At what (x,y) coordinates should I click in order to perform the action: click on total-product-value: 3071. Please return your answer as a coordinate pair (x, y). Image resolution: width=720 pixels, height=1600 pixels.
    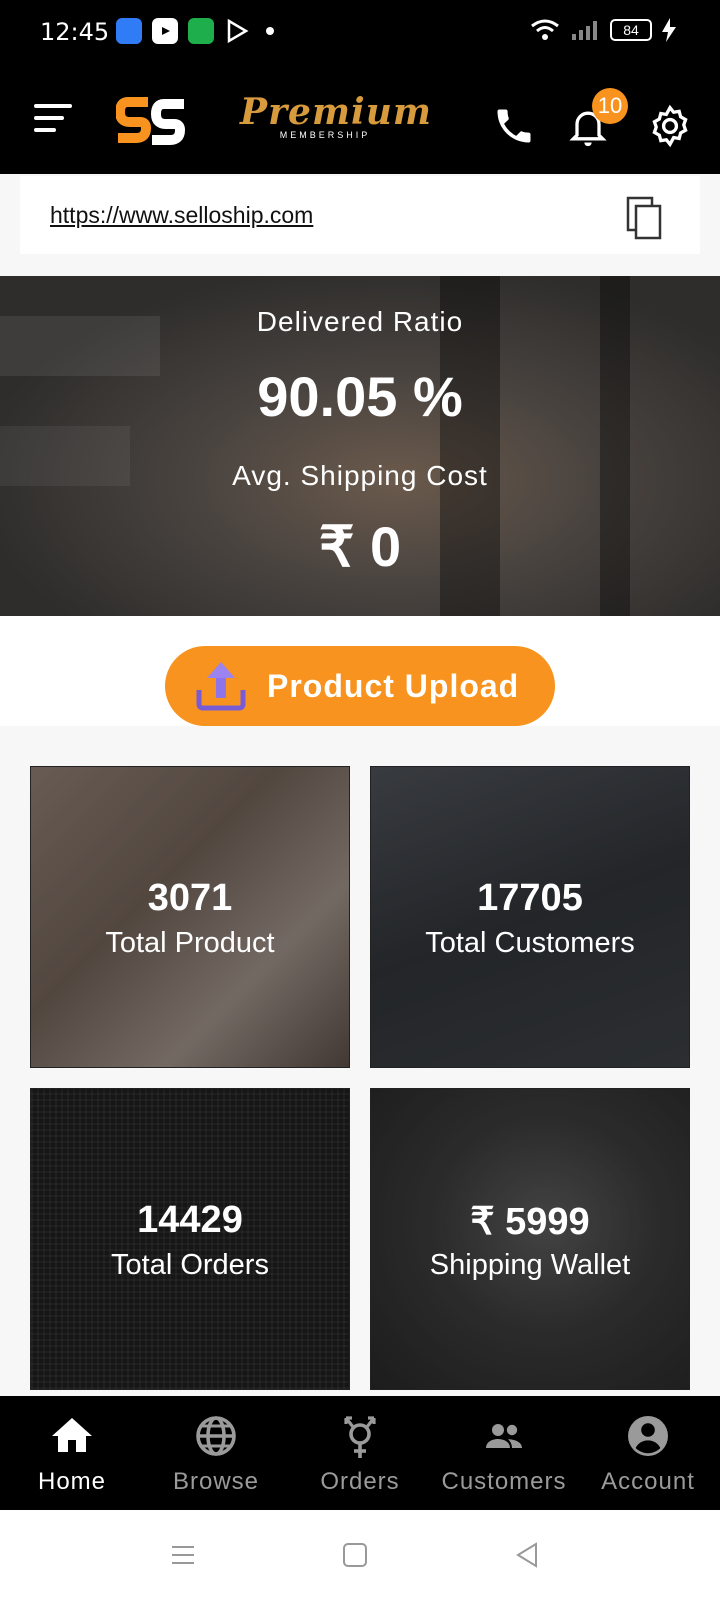
    Looking at the image, I should click on (190, 898).